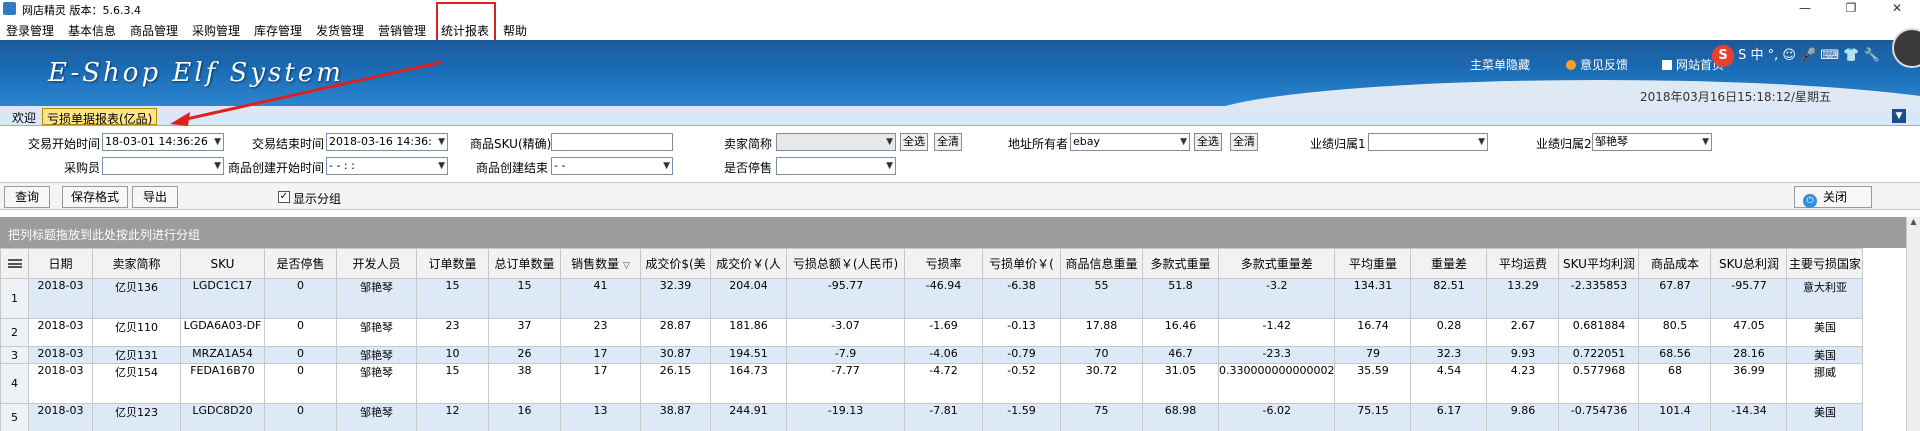  What do you see at coordinates (452, 263) in the screenshot?
I see `column-header: 订单数量` at bounding box center [452, 263].